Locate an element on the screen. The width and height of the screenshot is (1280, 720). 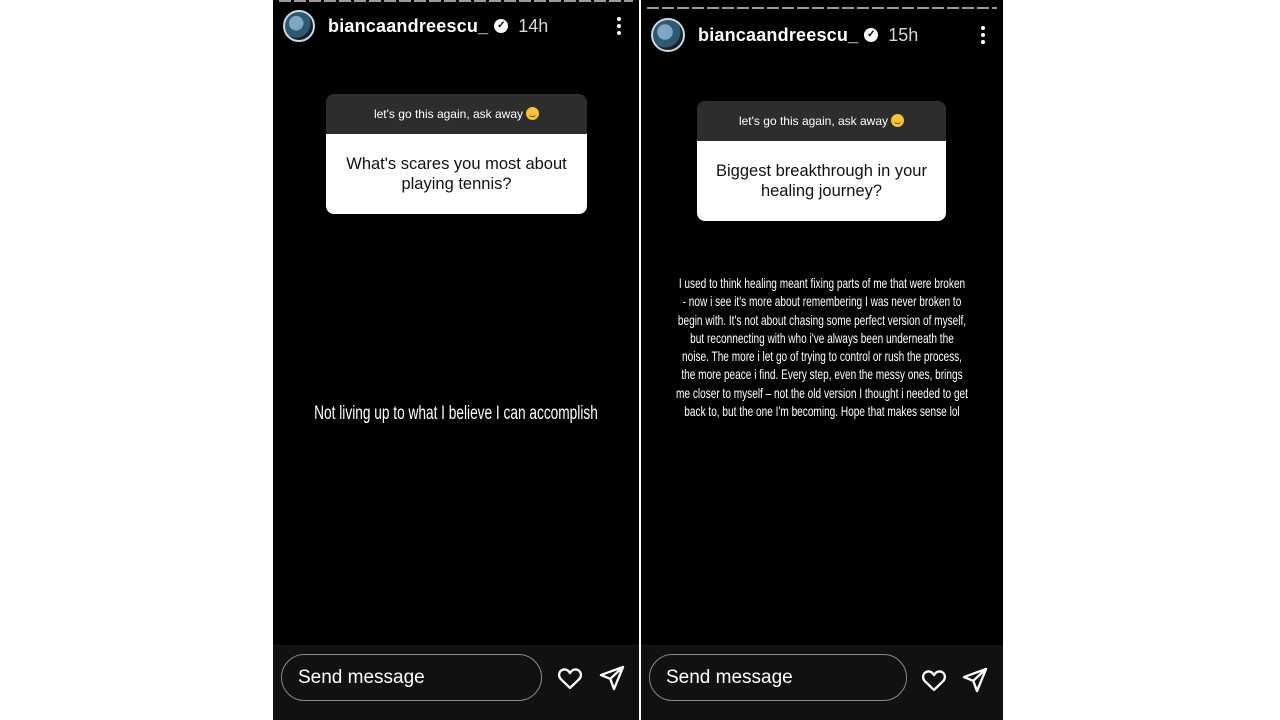
post-time: 15h is located at coordinates (903, 34).